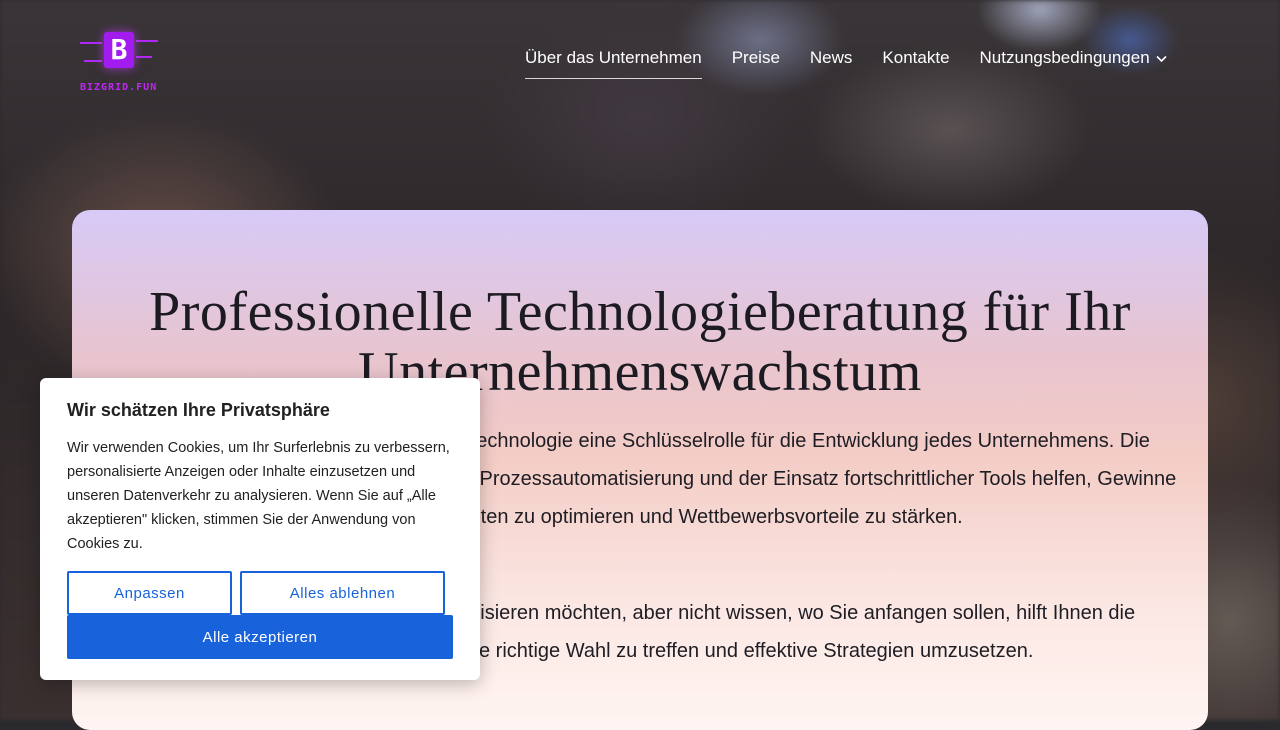  Describe the element at coordinates (260, 637) in the screenshot. I see `accept-all-button: Alle akzeptieren` at that location.